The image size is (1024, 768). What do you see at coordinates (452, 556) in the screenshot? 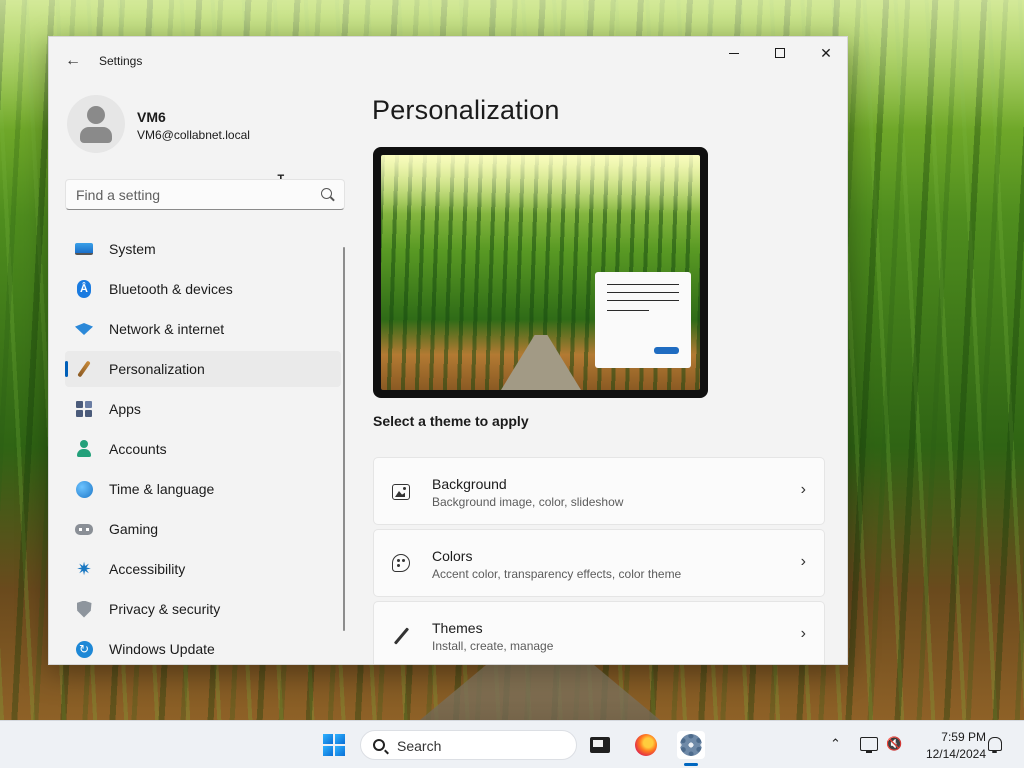
I see `card-title: Colors` at bounding box center [452, 556].